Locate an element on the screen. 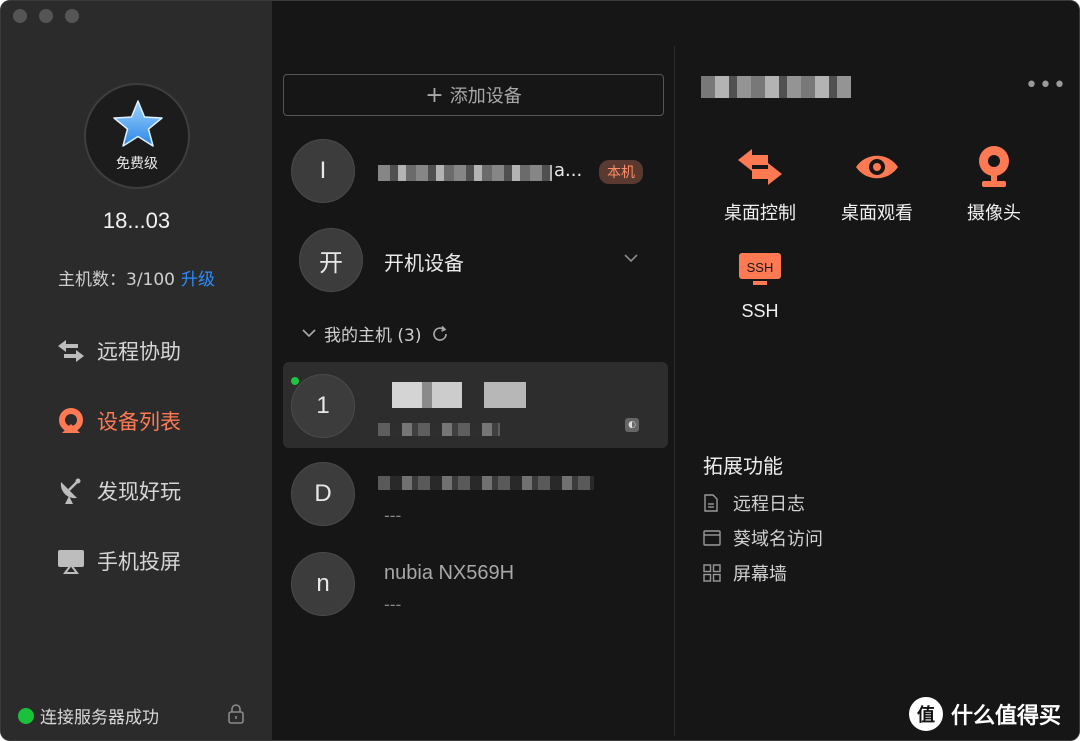  sidebar-nav: 远程协助 设备列表 发现好玩 手机投屏 is located at coordinates (118, 471).